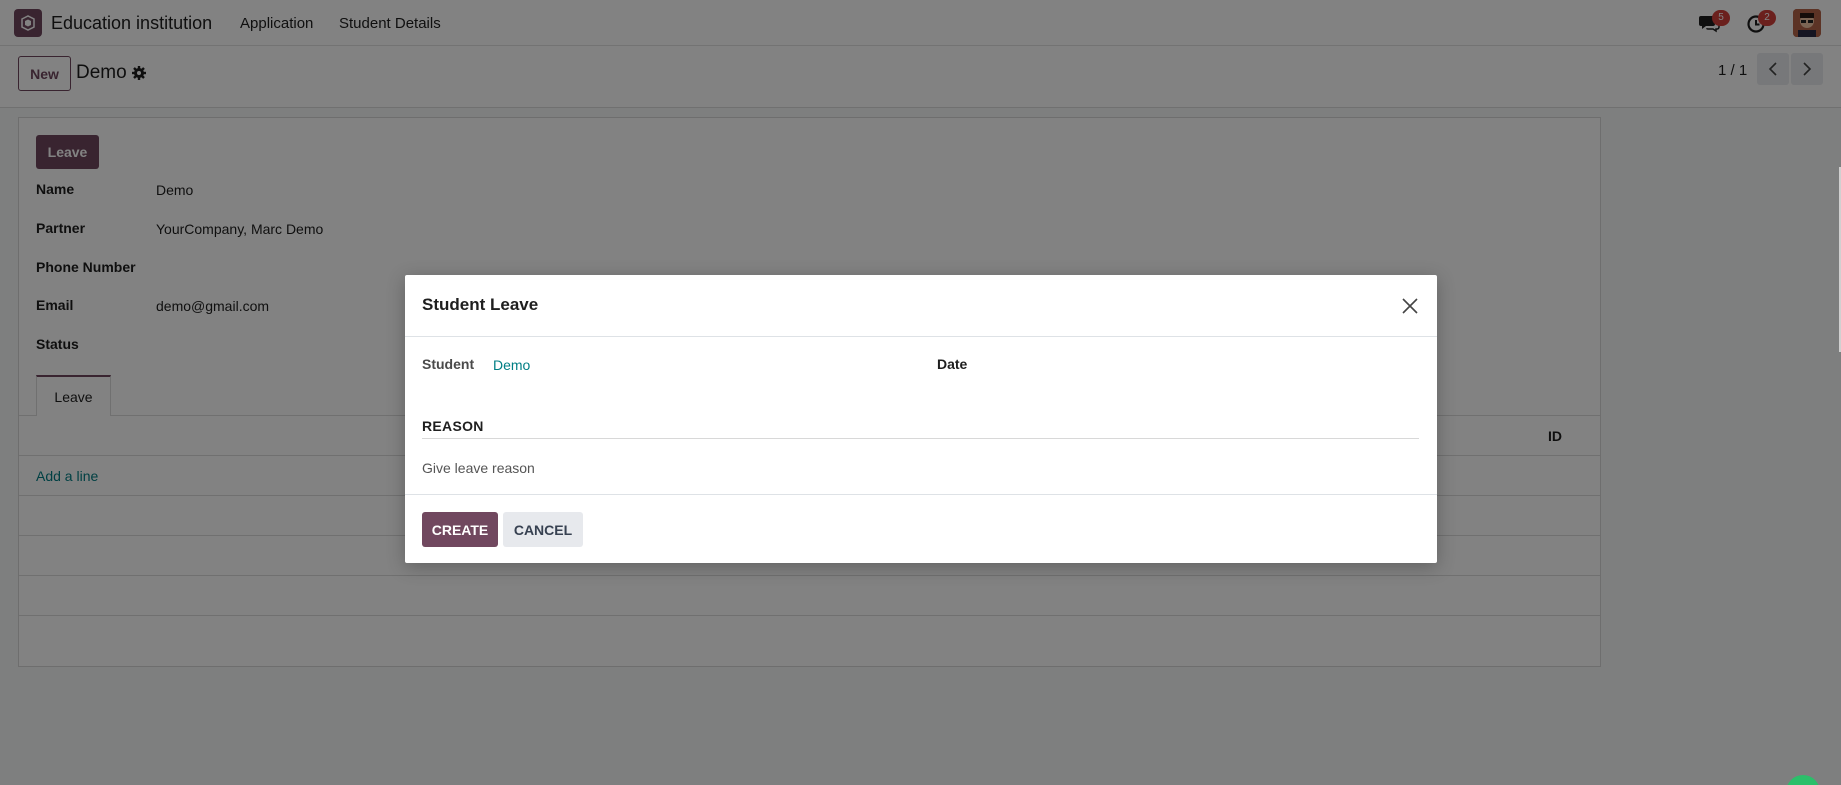 The height and width of the screenshot is (785, 1841). I want to click on dialog-footer: CREATE CANCEL, so click(921, 528).